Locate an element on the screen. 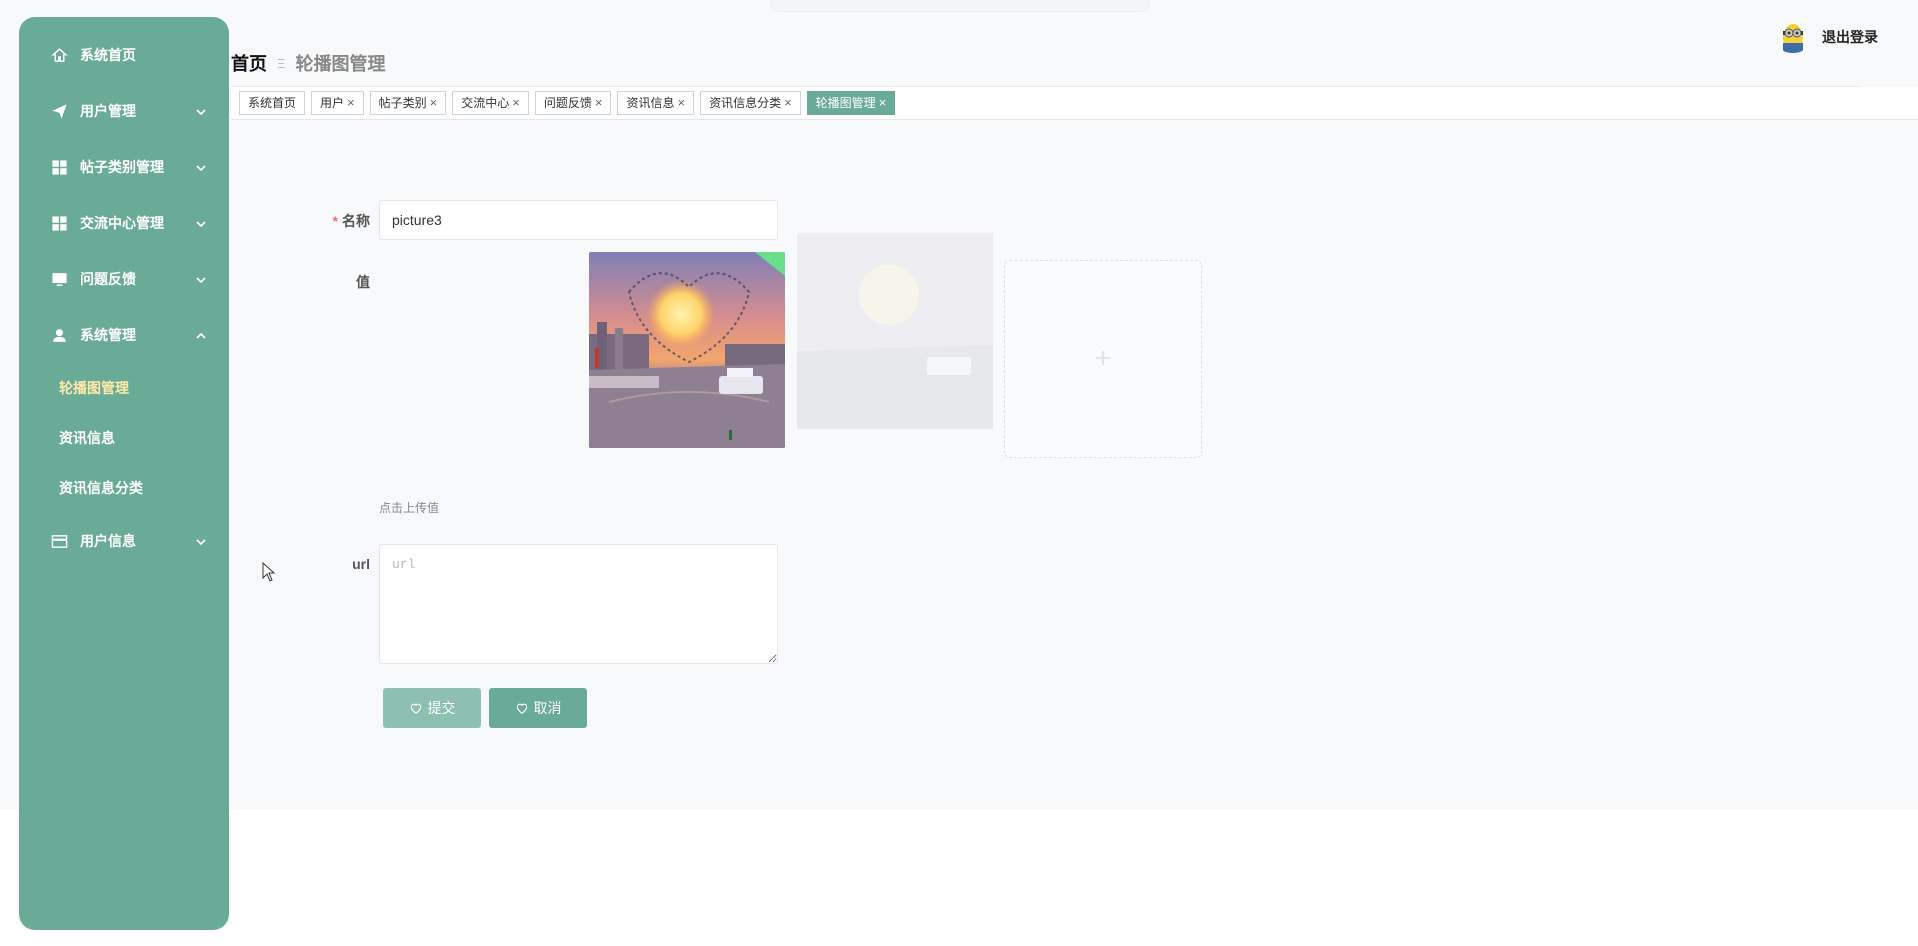 The image size is (1918, 946). required-mark: * is located at coordinates (335, 221).